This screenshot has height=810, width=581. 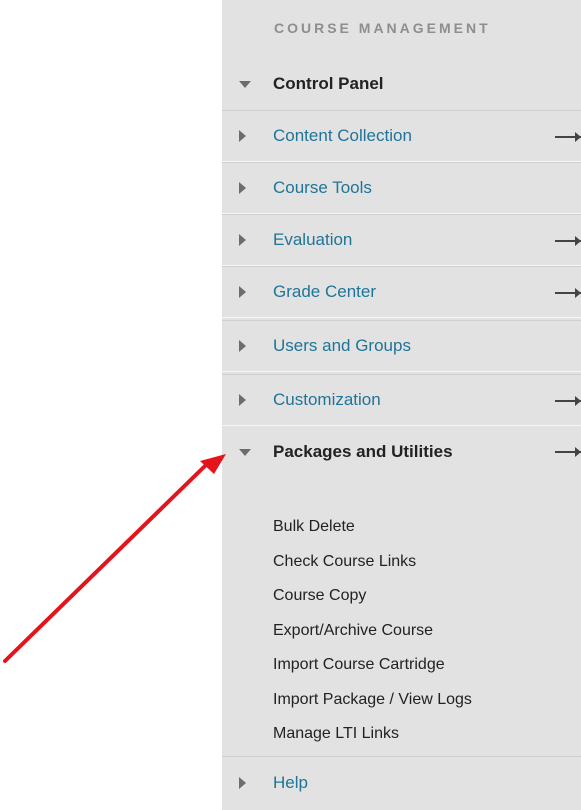 I want to click on red-arrow-shaft, so click(x=106, y=562).